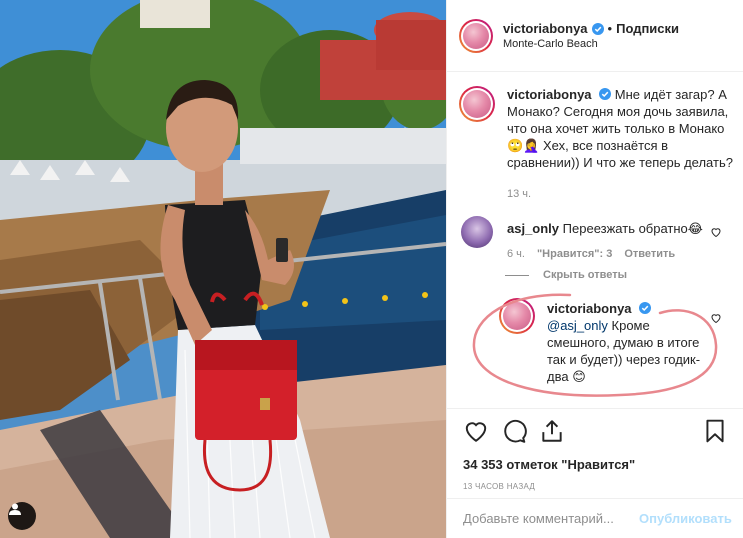 The image size is (743, 538). What do you see at coordinates (574, 254) in the screenshot?
I see `comment-likes: "Нравится": 3` at bounding box center [574, 254].